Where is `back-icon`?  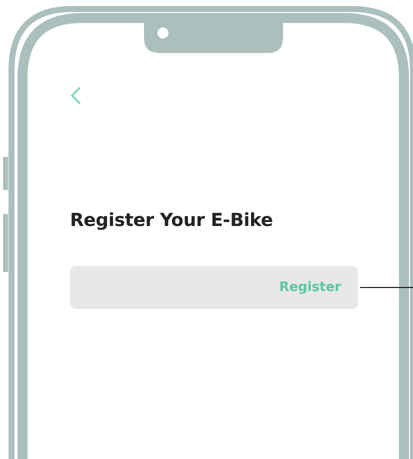
back-icon is located at coordinates (76, 95).